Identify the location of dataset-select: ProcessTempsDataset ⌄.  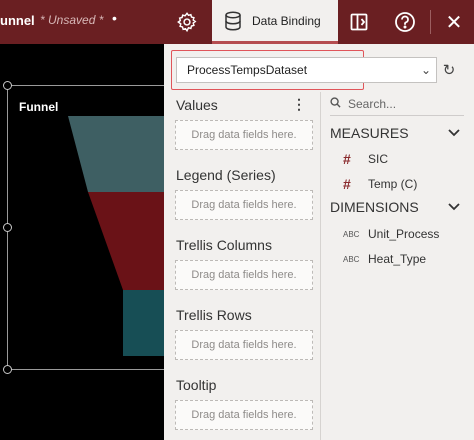
(306, 70).